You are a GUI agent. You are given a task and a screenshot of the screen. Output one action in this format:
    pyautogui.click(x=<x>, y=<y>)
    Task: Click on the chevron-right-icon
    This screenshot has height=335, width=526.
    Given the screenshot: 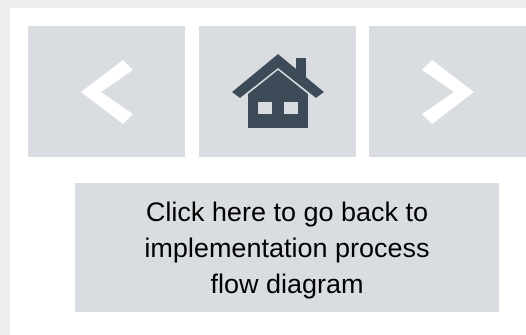 What is the action you would take?
    pyautogui.click(x=447, y=91)
    